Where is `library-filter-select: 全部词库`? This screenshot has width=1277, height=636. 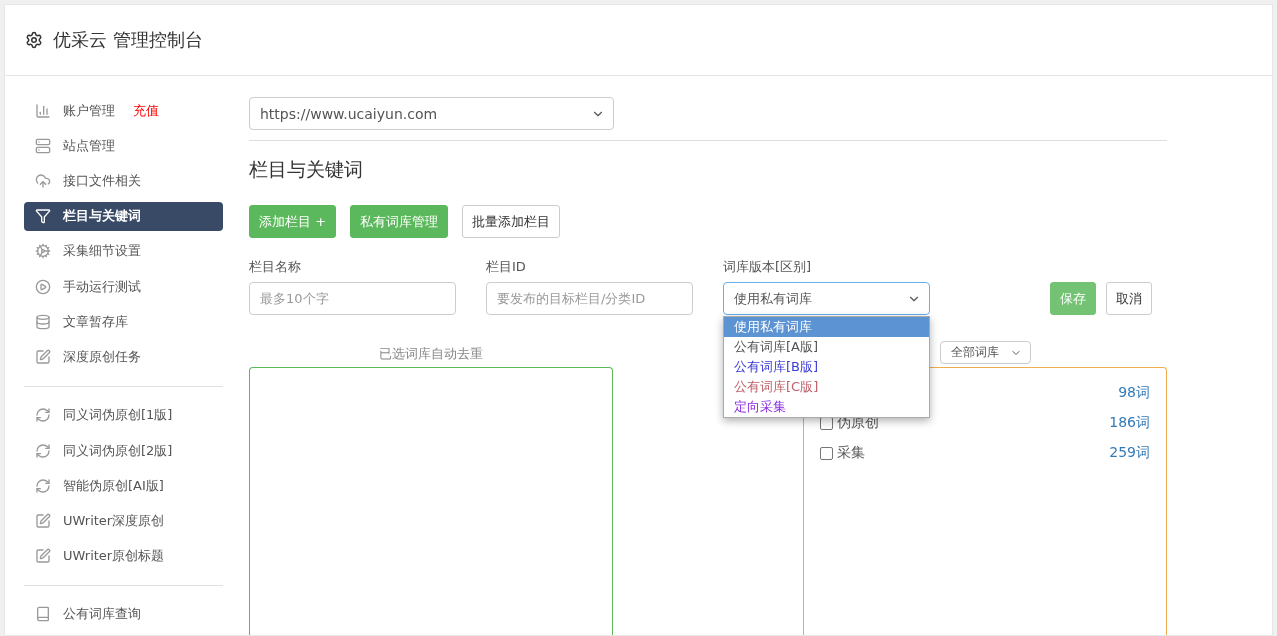
library-filter-select: 全部词库 is located at coordinates (985, 352).